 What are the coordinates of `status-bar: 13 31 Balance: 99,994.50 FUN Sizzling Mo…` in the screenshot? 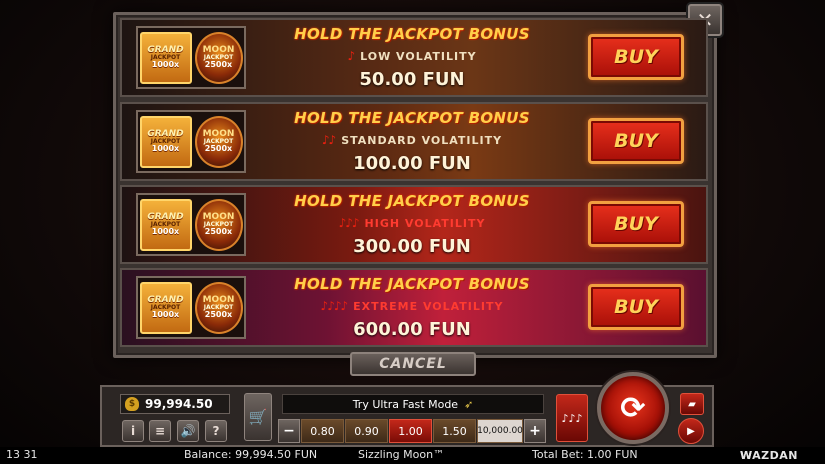 It's located at (412, 455).